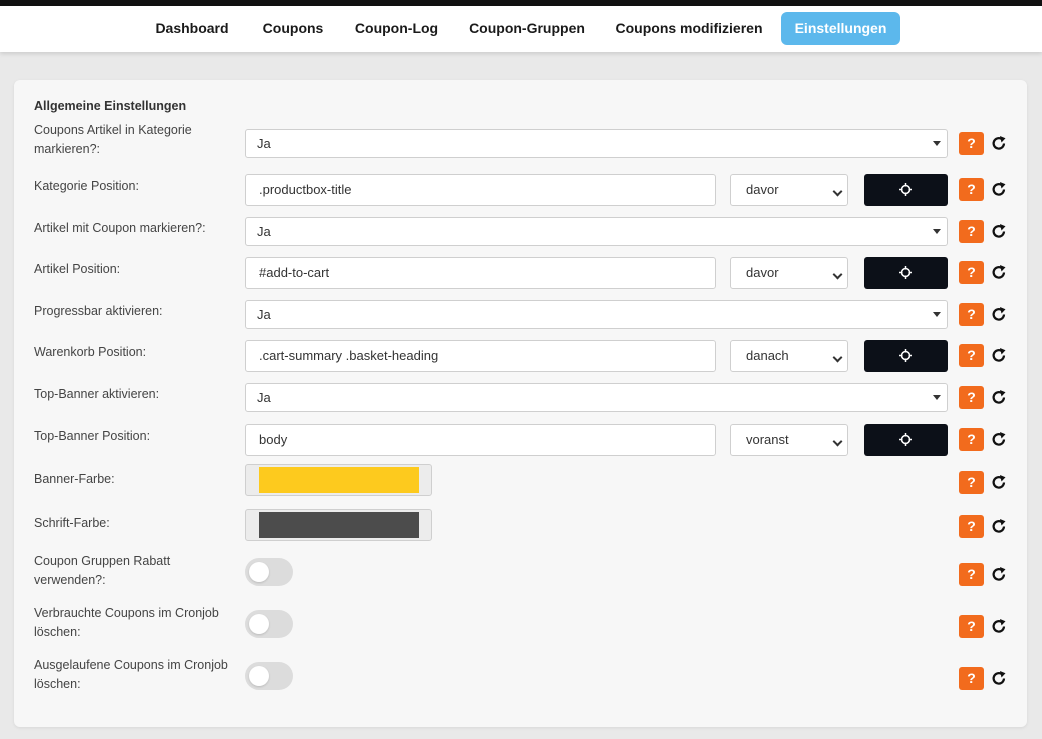 The height and width of the screenshot is (739, 1042). What do you see at coordinates (113, 139) in the screenshot?
I see `setting-label: Coupons Artikel in Kategorie markieren?:` at bounding box center [113, 139].